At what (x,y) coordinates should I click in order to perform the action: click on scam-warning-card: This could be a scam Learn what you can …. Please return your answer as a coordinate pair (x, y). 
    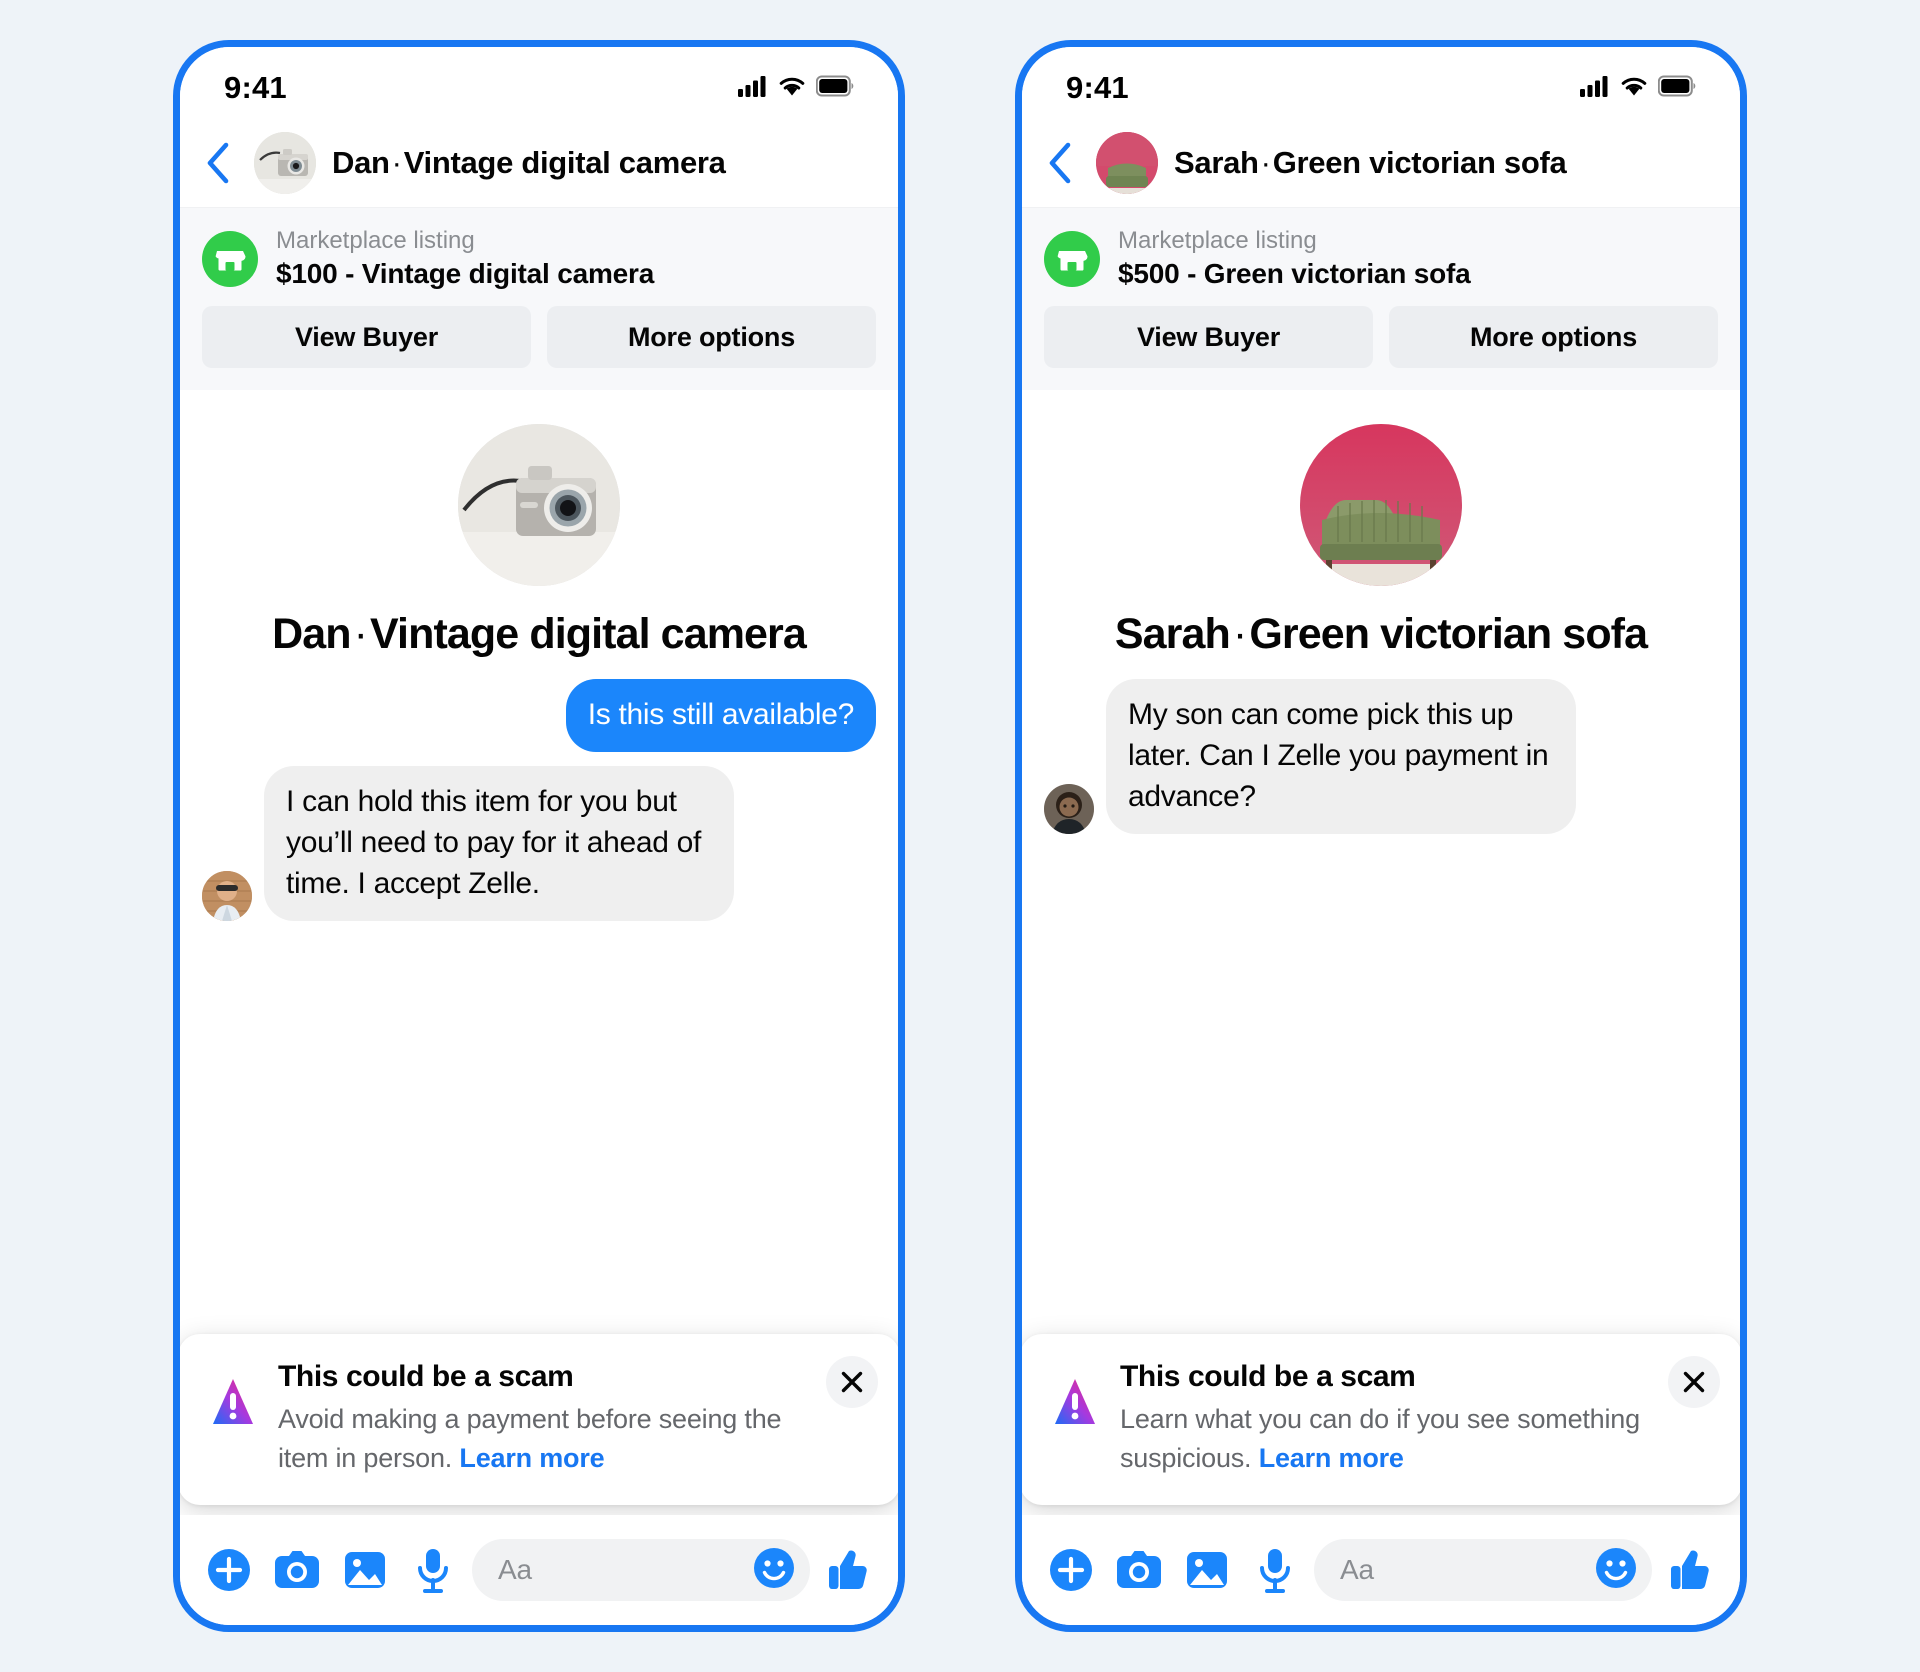
    Looking at the image, I should click on (1381, 1419).